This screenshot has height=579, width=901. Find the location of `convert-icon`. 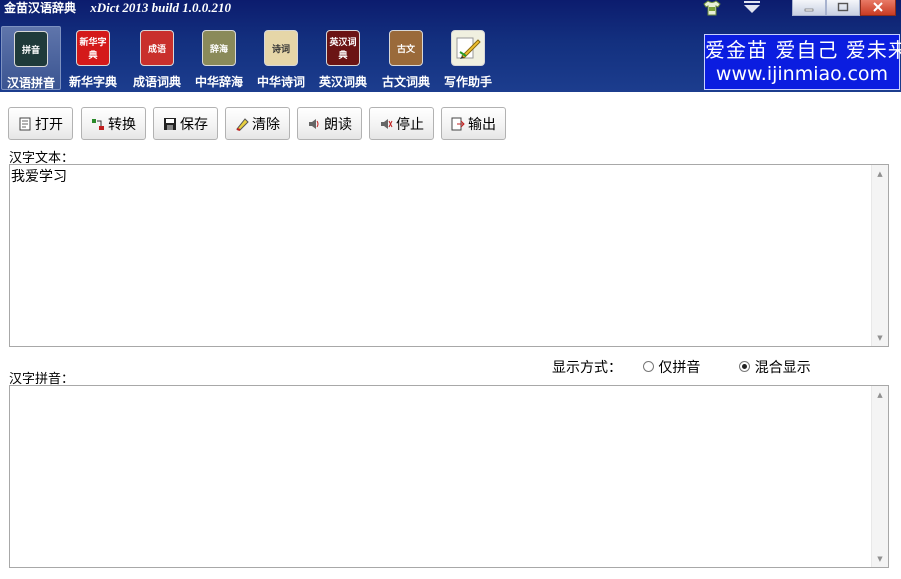

convert-icon is located at coordinates (98, 124).